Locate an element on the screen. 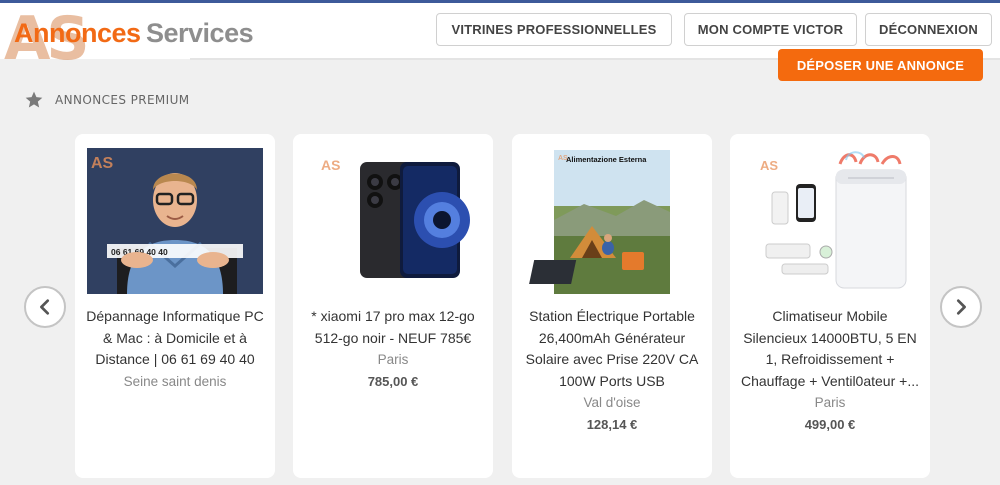 The image size is (1000, 485). listing-image-caption: Alimentazione Esterna is located at coordinates (606, 159).